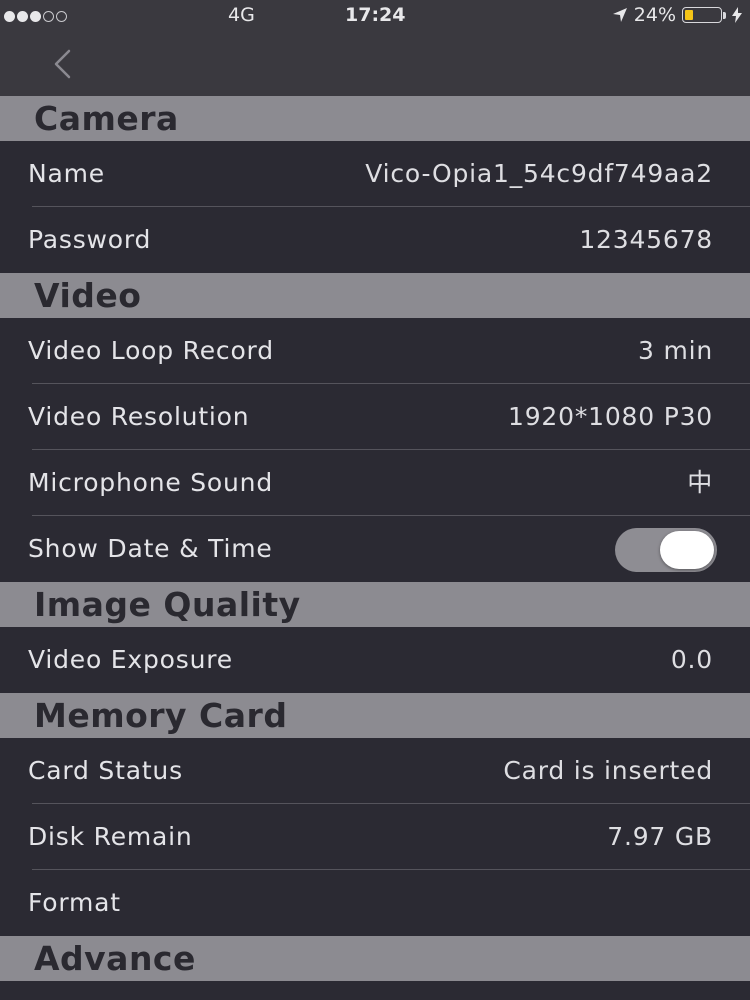 This screenshot has height=1000, width=750. Describe the element at coordinates (608, 770) in the screenshot. I see `row-value: Card is inserted` at that location.